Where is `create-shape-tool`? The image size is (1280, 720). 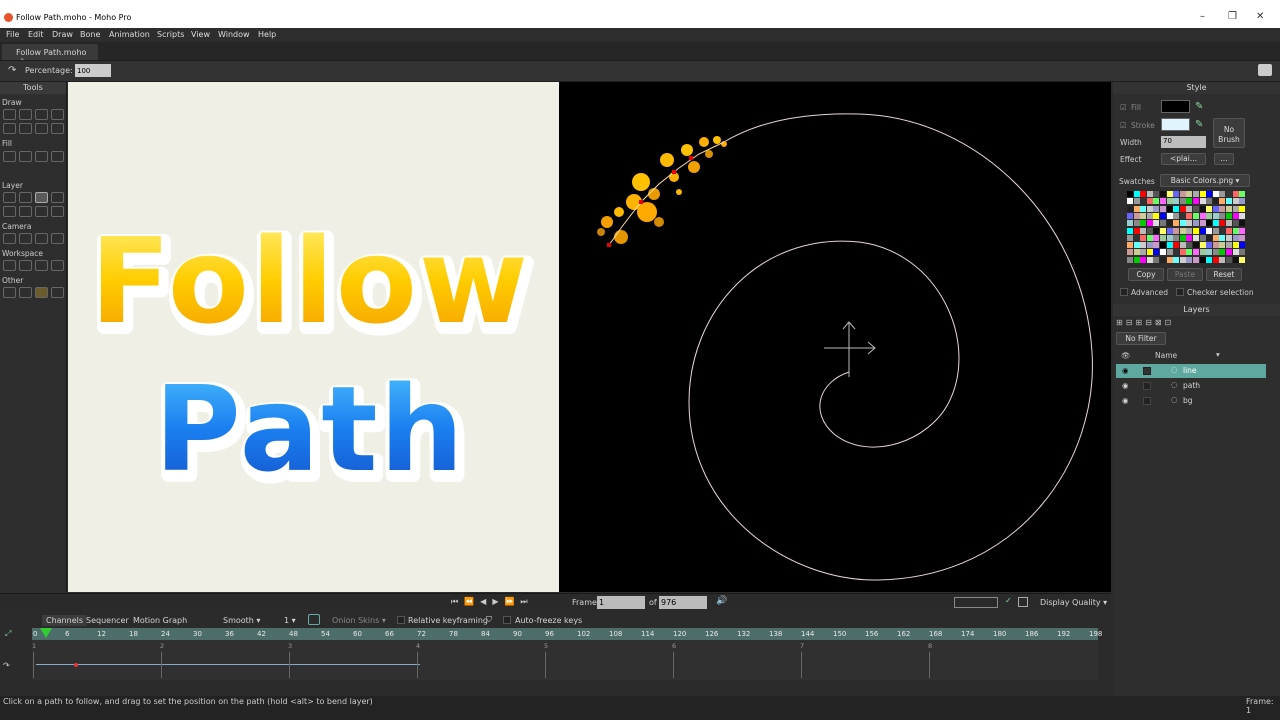 create-shape-tool is located at coordinates (25, 156).